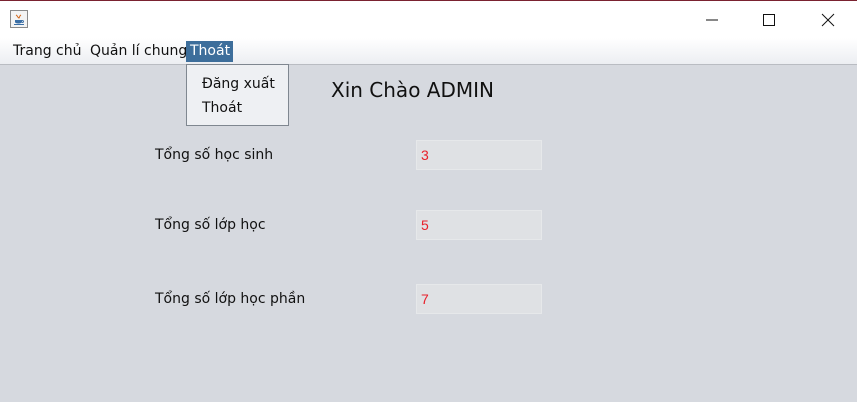 This screenshot has width=857, height=402. What do you see at coordinates (479, 155) in the screenshot?
I see `total-students-field: 3` at bounding box center [479, 155].